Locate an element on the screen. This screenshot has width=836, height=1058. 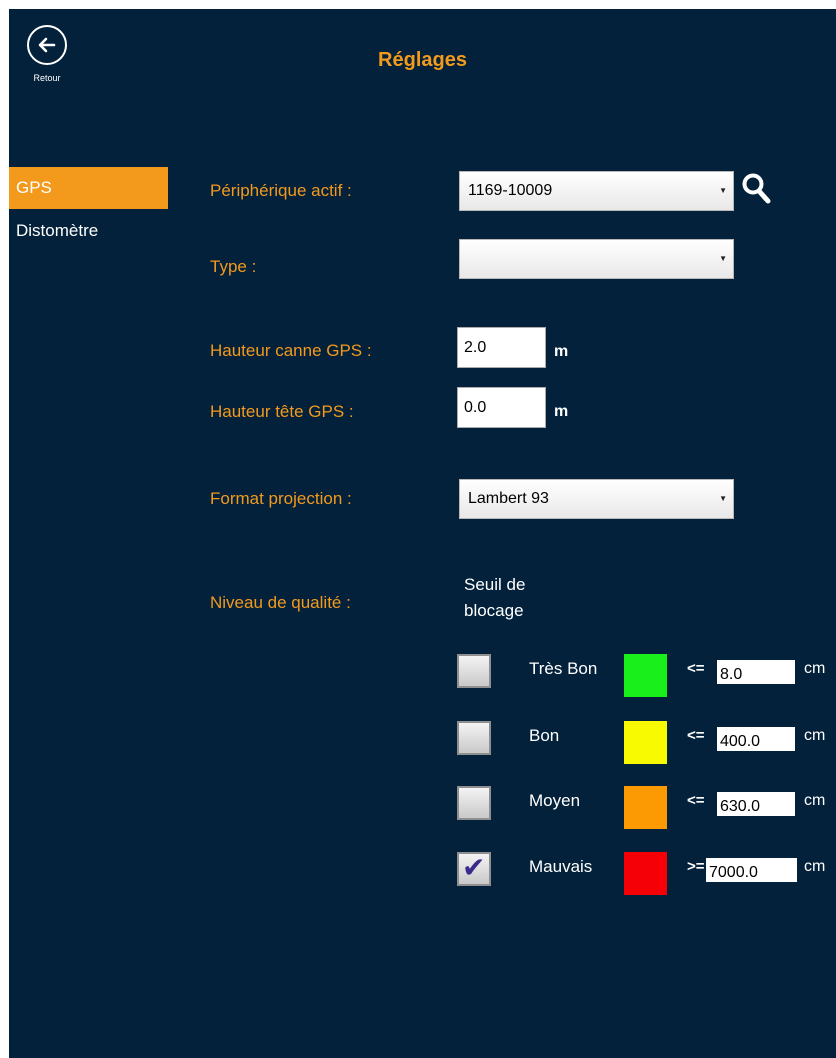
tres-bon-label: Très Bon is located at coordinates (563, 668).